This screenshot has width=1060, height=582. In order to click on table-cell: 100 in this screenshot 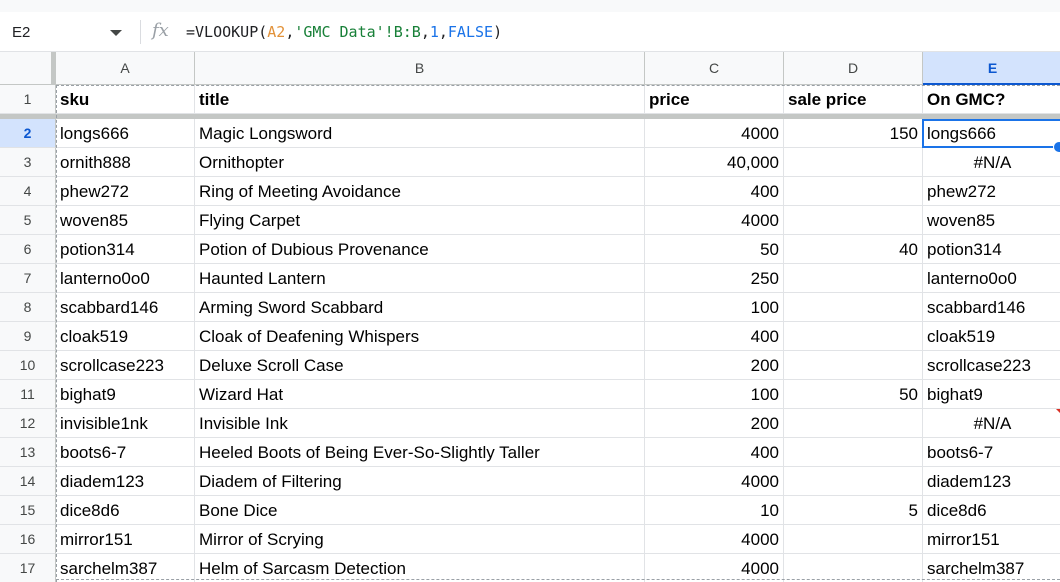, I will do `click(714, 307)`.